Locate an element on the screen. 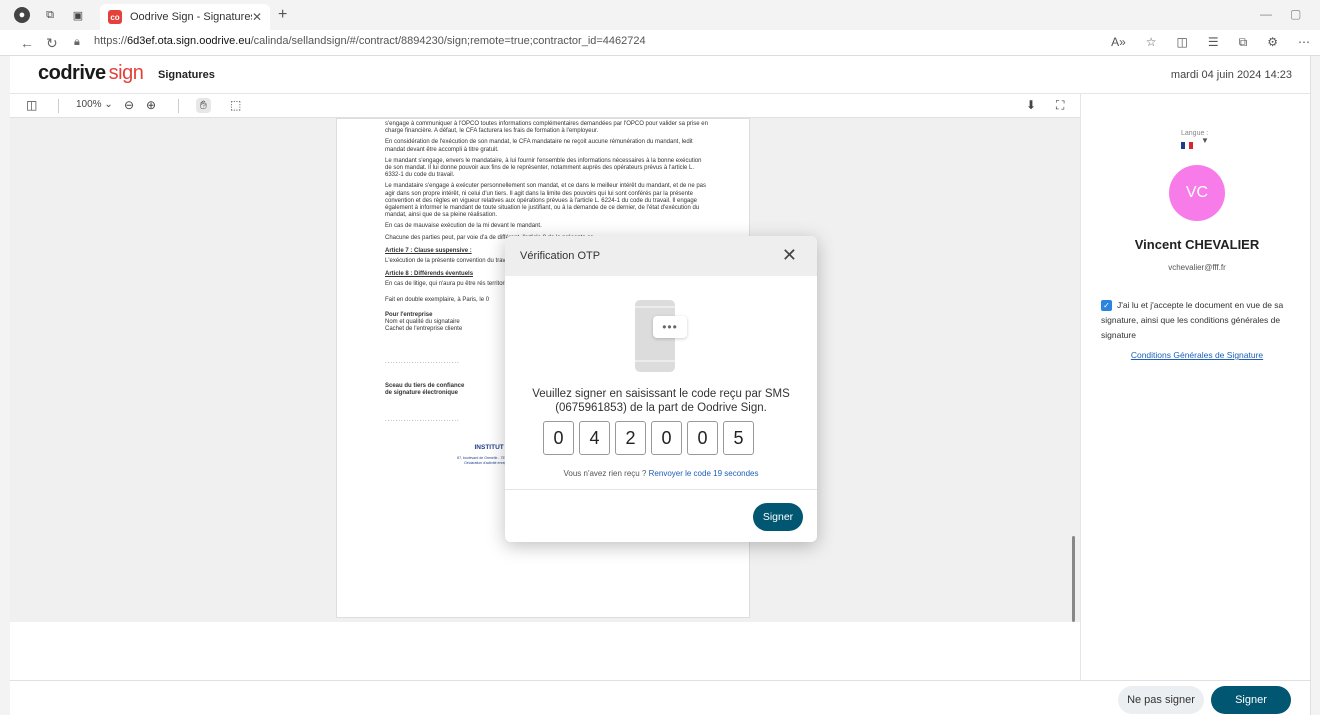  flag-stripe is located at coordinates (1191, 145).